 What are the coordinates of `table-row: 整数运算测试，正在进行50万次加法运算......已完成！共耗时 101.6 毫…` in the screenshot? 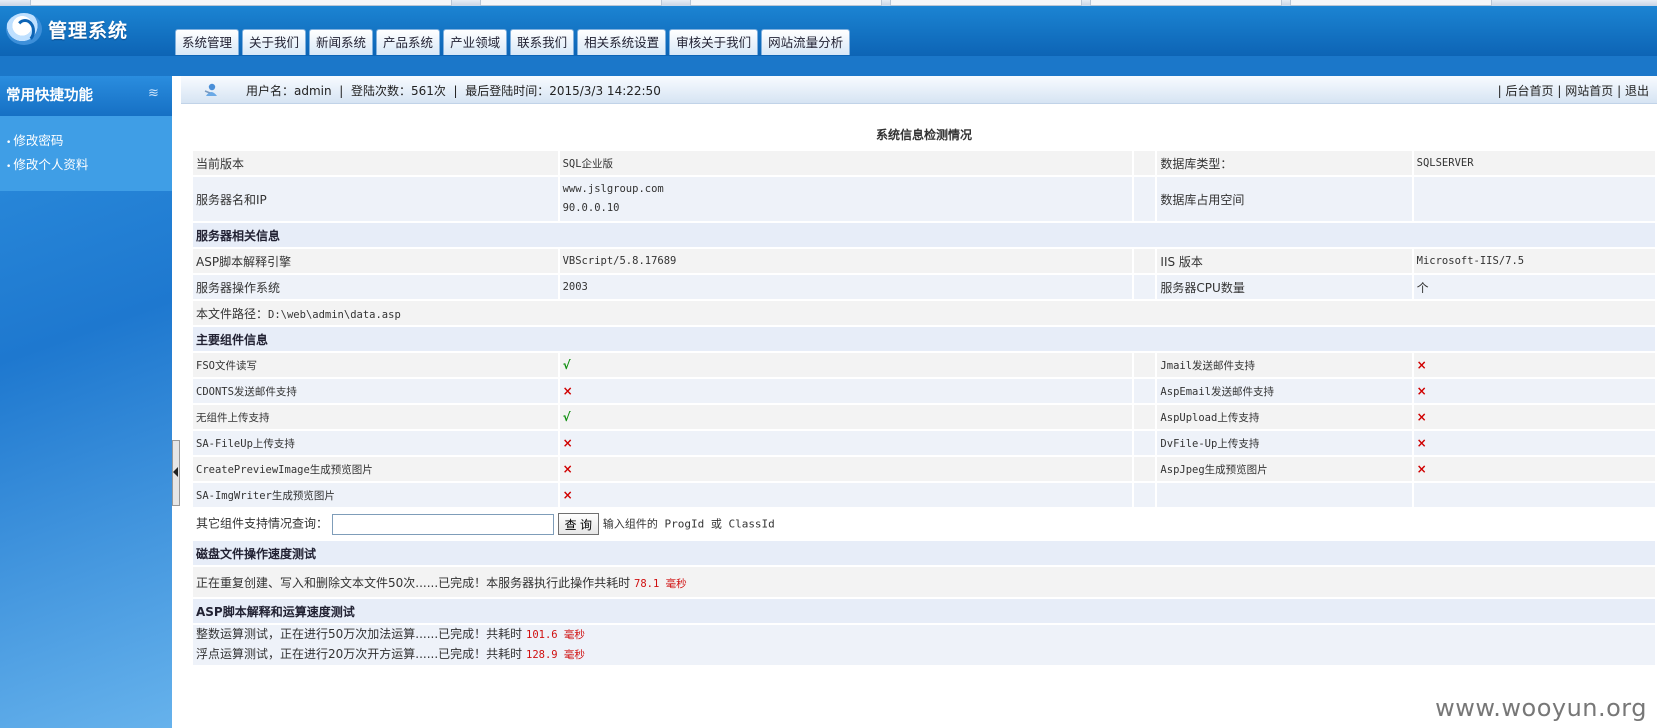 It's located at (924, 645).